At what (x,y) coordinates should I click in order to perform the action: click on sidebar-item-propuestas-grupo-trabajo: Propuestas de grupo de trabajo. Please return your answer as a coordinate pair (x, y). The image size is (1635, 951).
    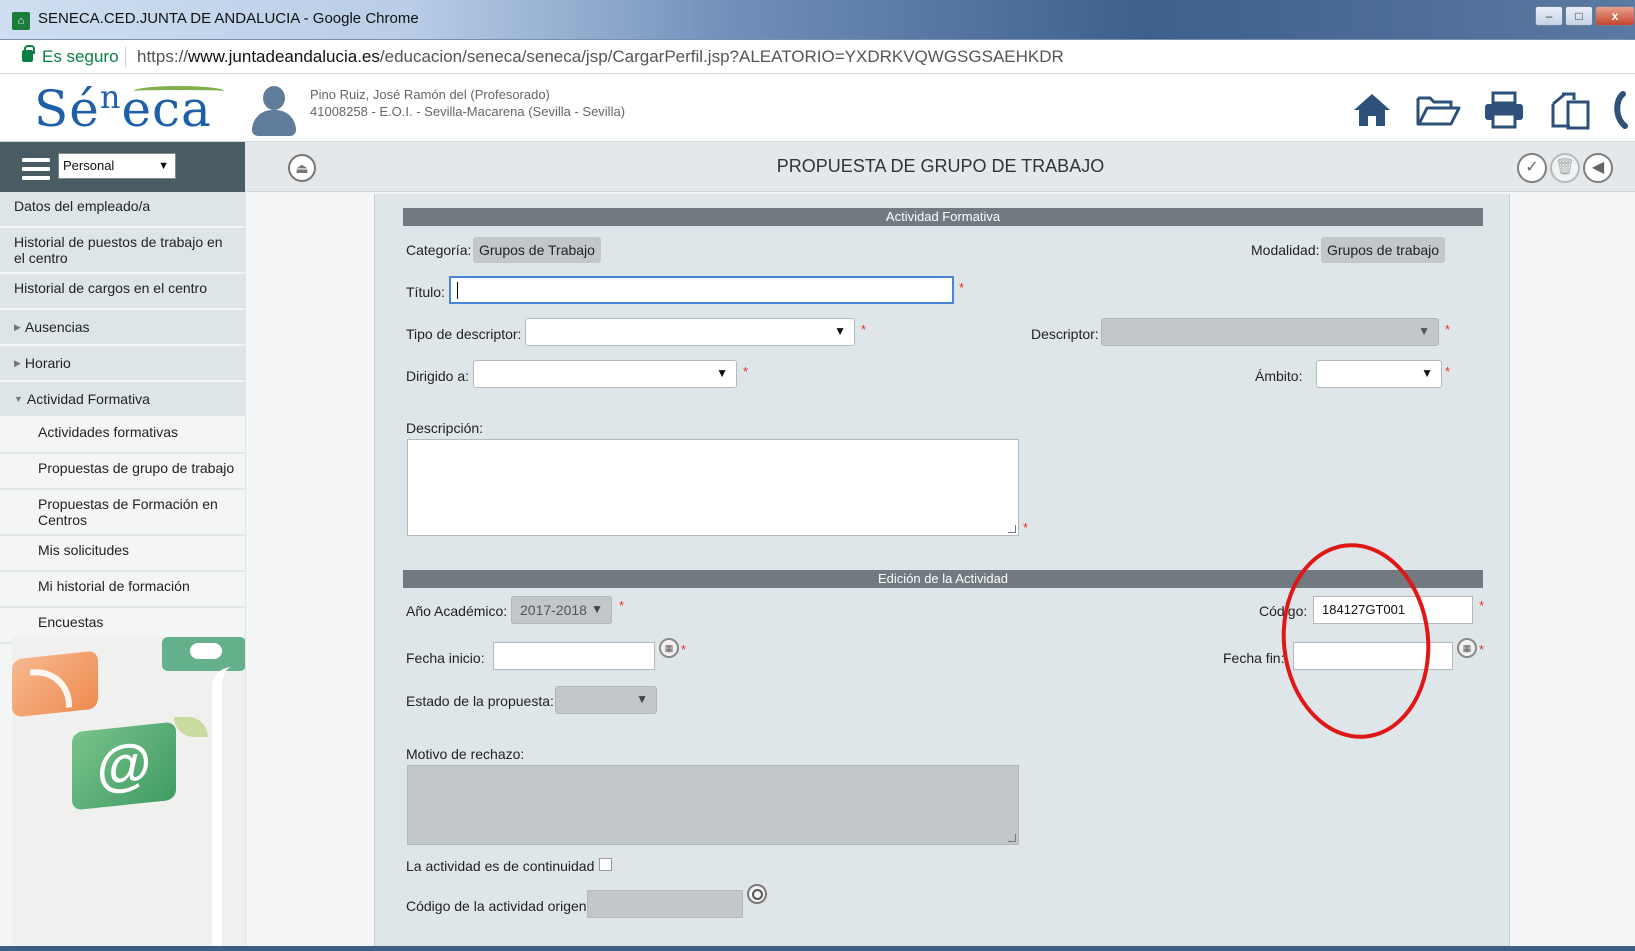
    Looking at the image, I should click on (122, 472).